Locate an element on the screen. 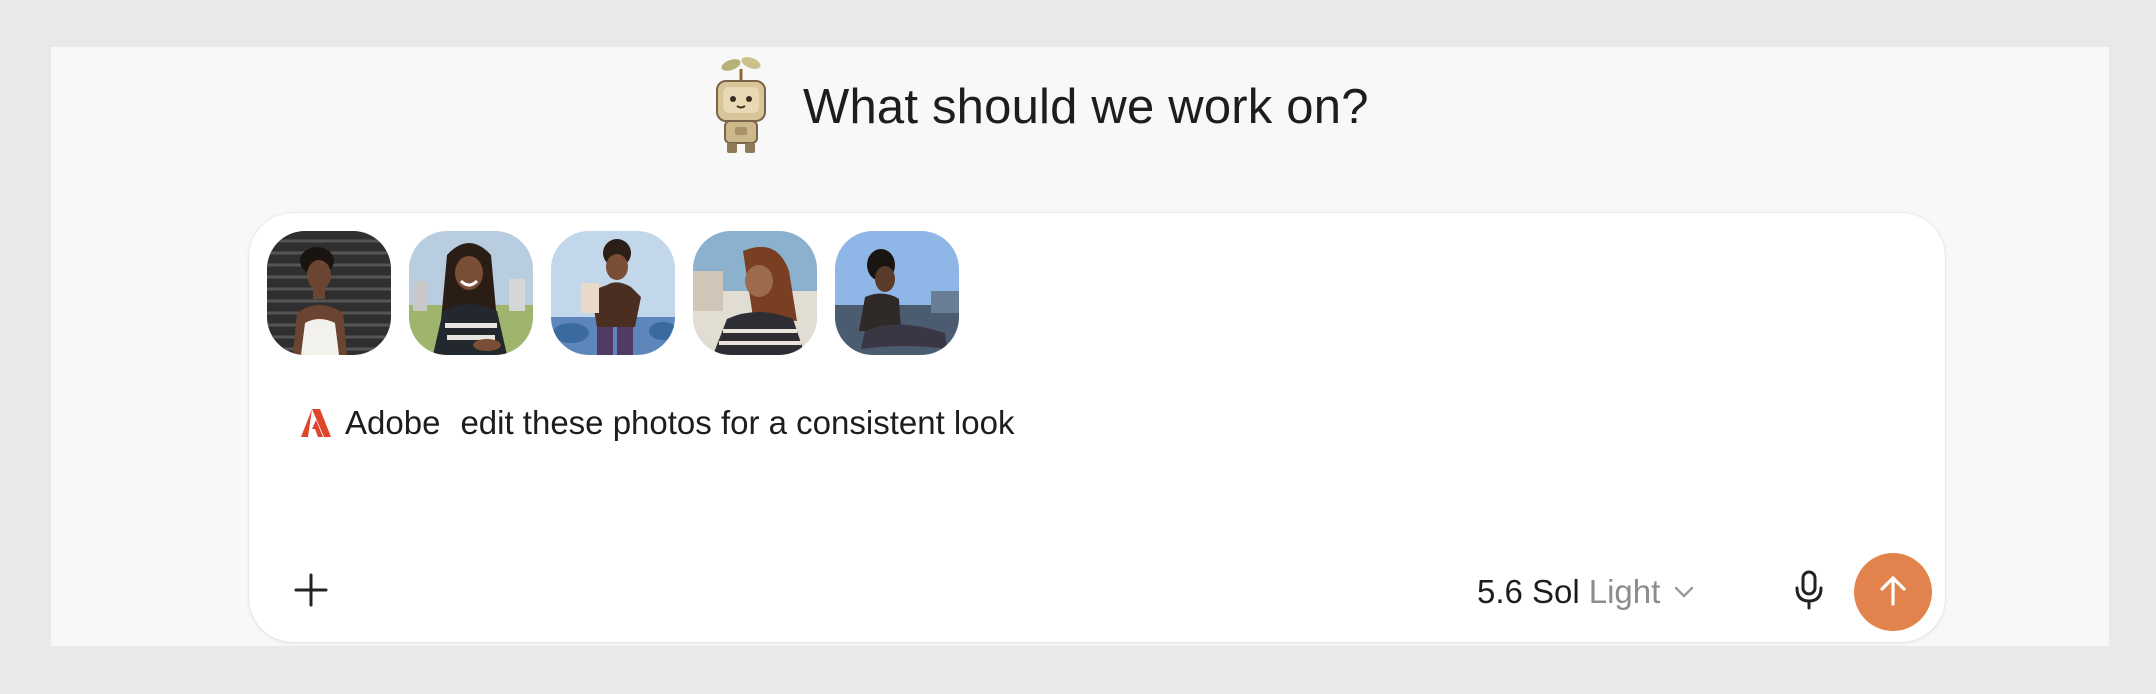 The height and width of the screenshot is (694, 2156). voice-input-button is located at coordinates (1809, 592).